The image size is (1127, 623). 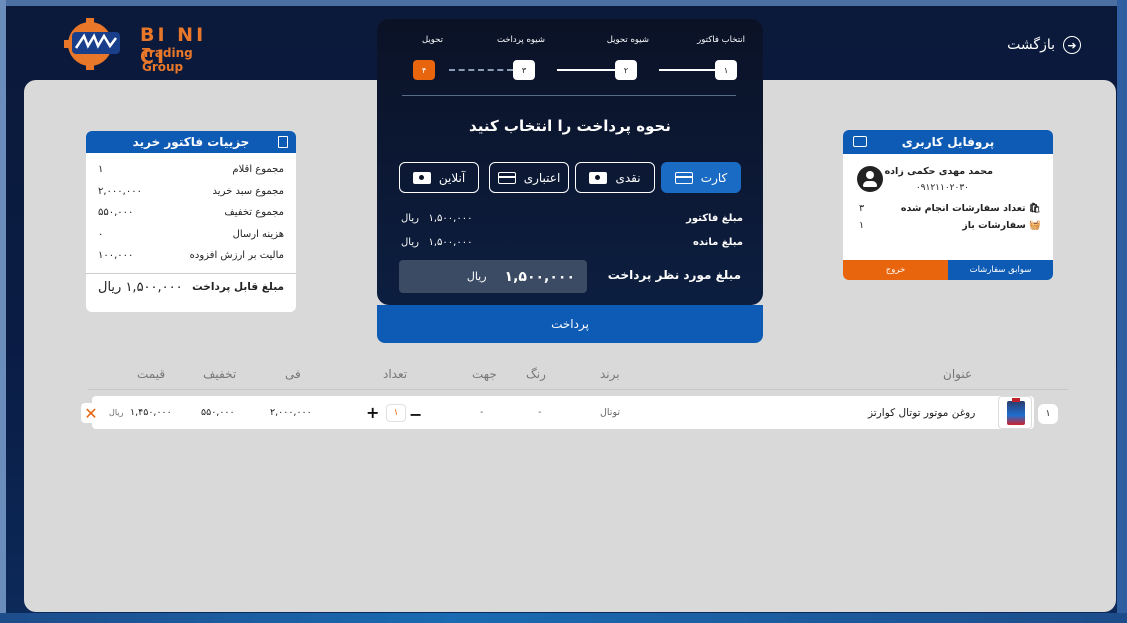 What do you see at coordinates (626, 70) in the screenshot?
I see `step-2: ۲` at bounding box center [626, 70].